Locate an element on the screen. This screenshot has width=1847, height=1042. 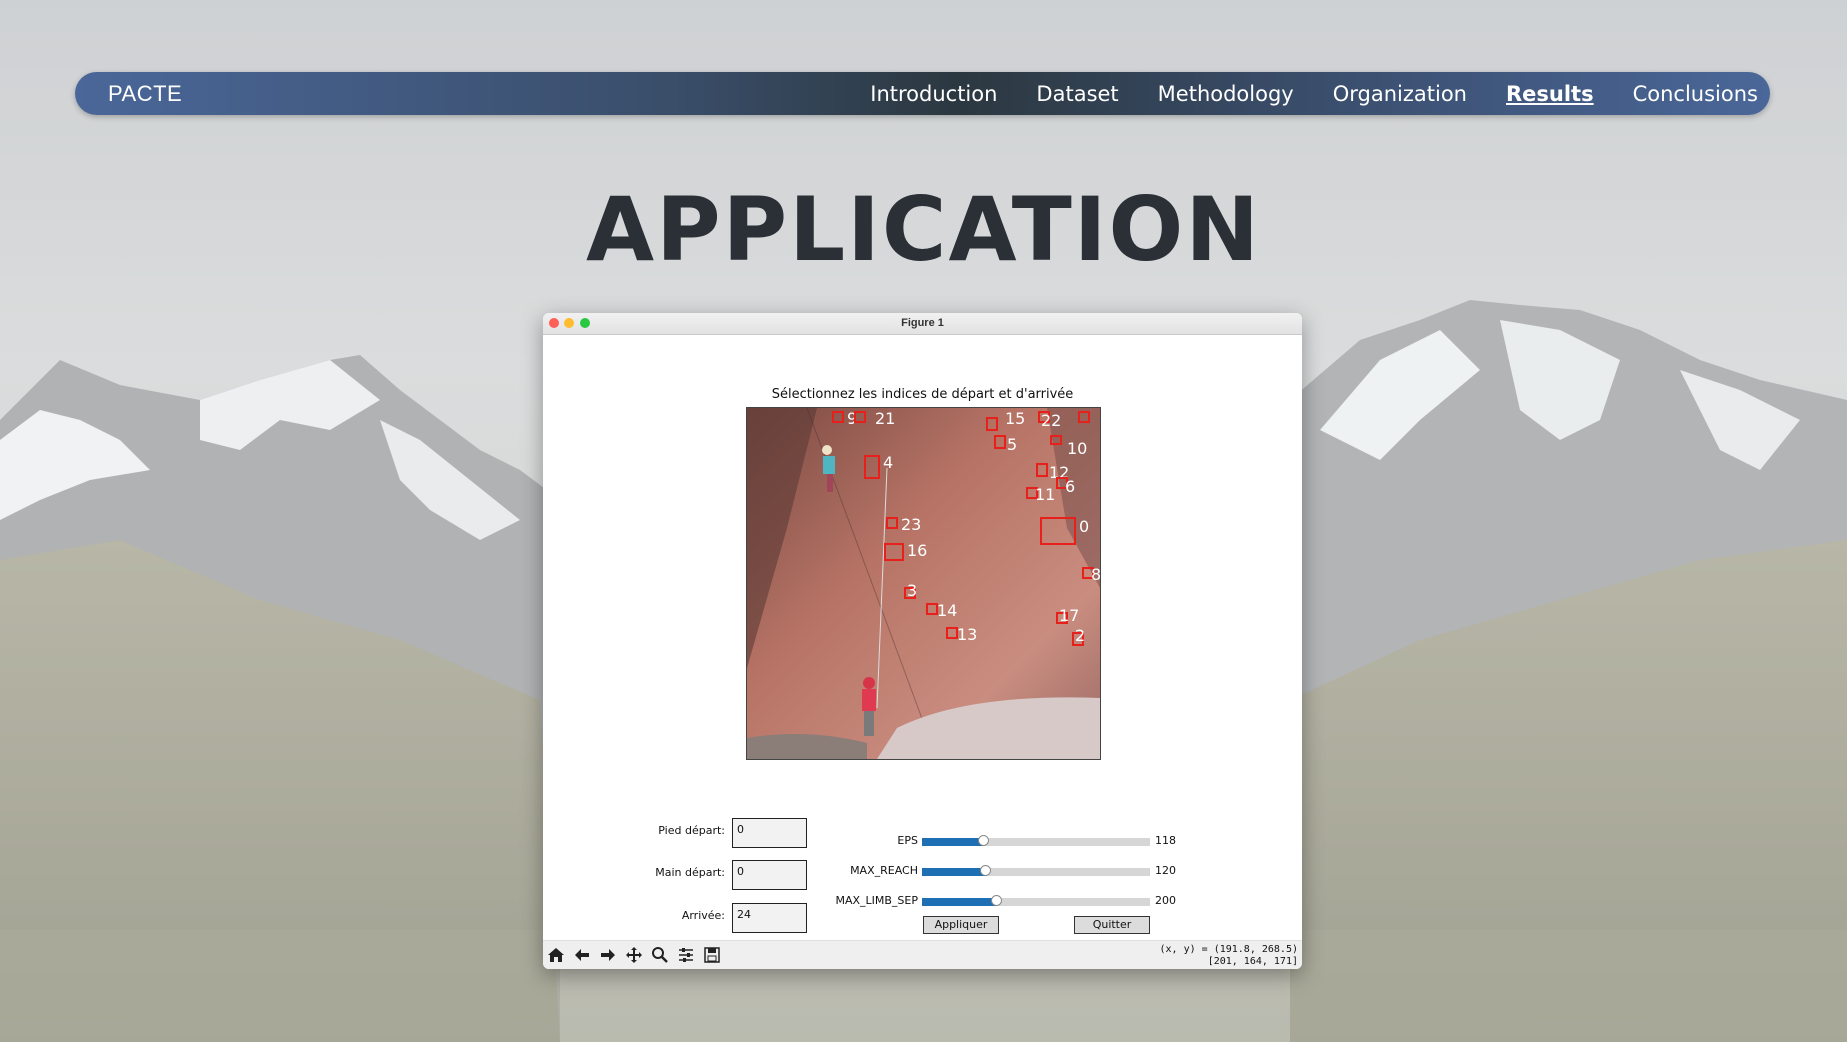
max-limb-sep-slider-handle is located at coordinates (997, 900).